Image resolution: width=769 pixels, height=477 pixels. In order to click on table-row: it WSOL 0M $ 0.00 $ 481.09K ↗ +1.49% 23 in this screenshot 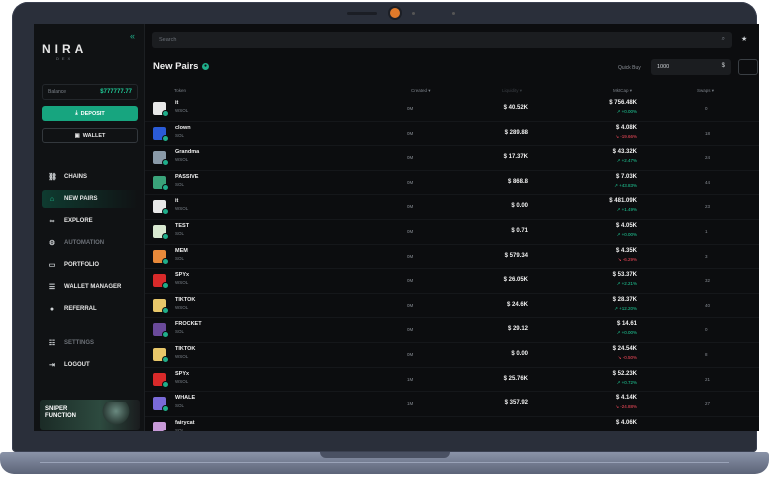, I will do `click(452, 207)`.